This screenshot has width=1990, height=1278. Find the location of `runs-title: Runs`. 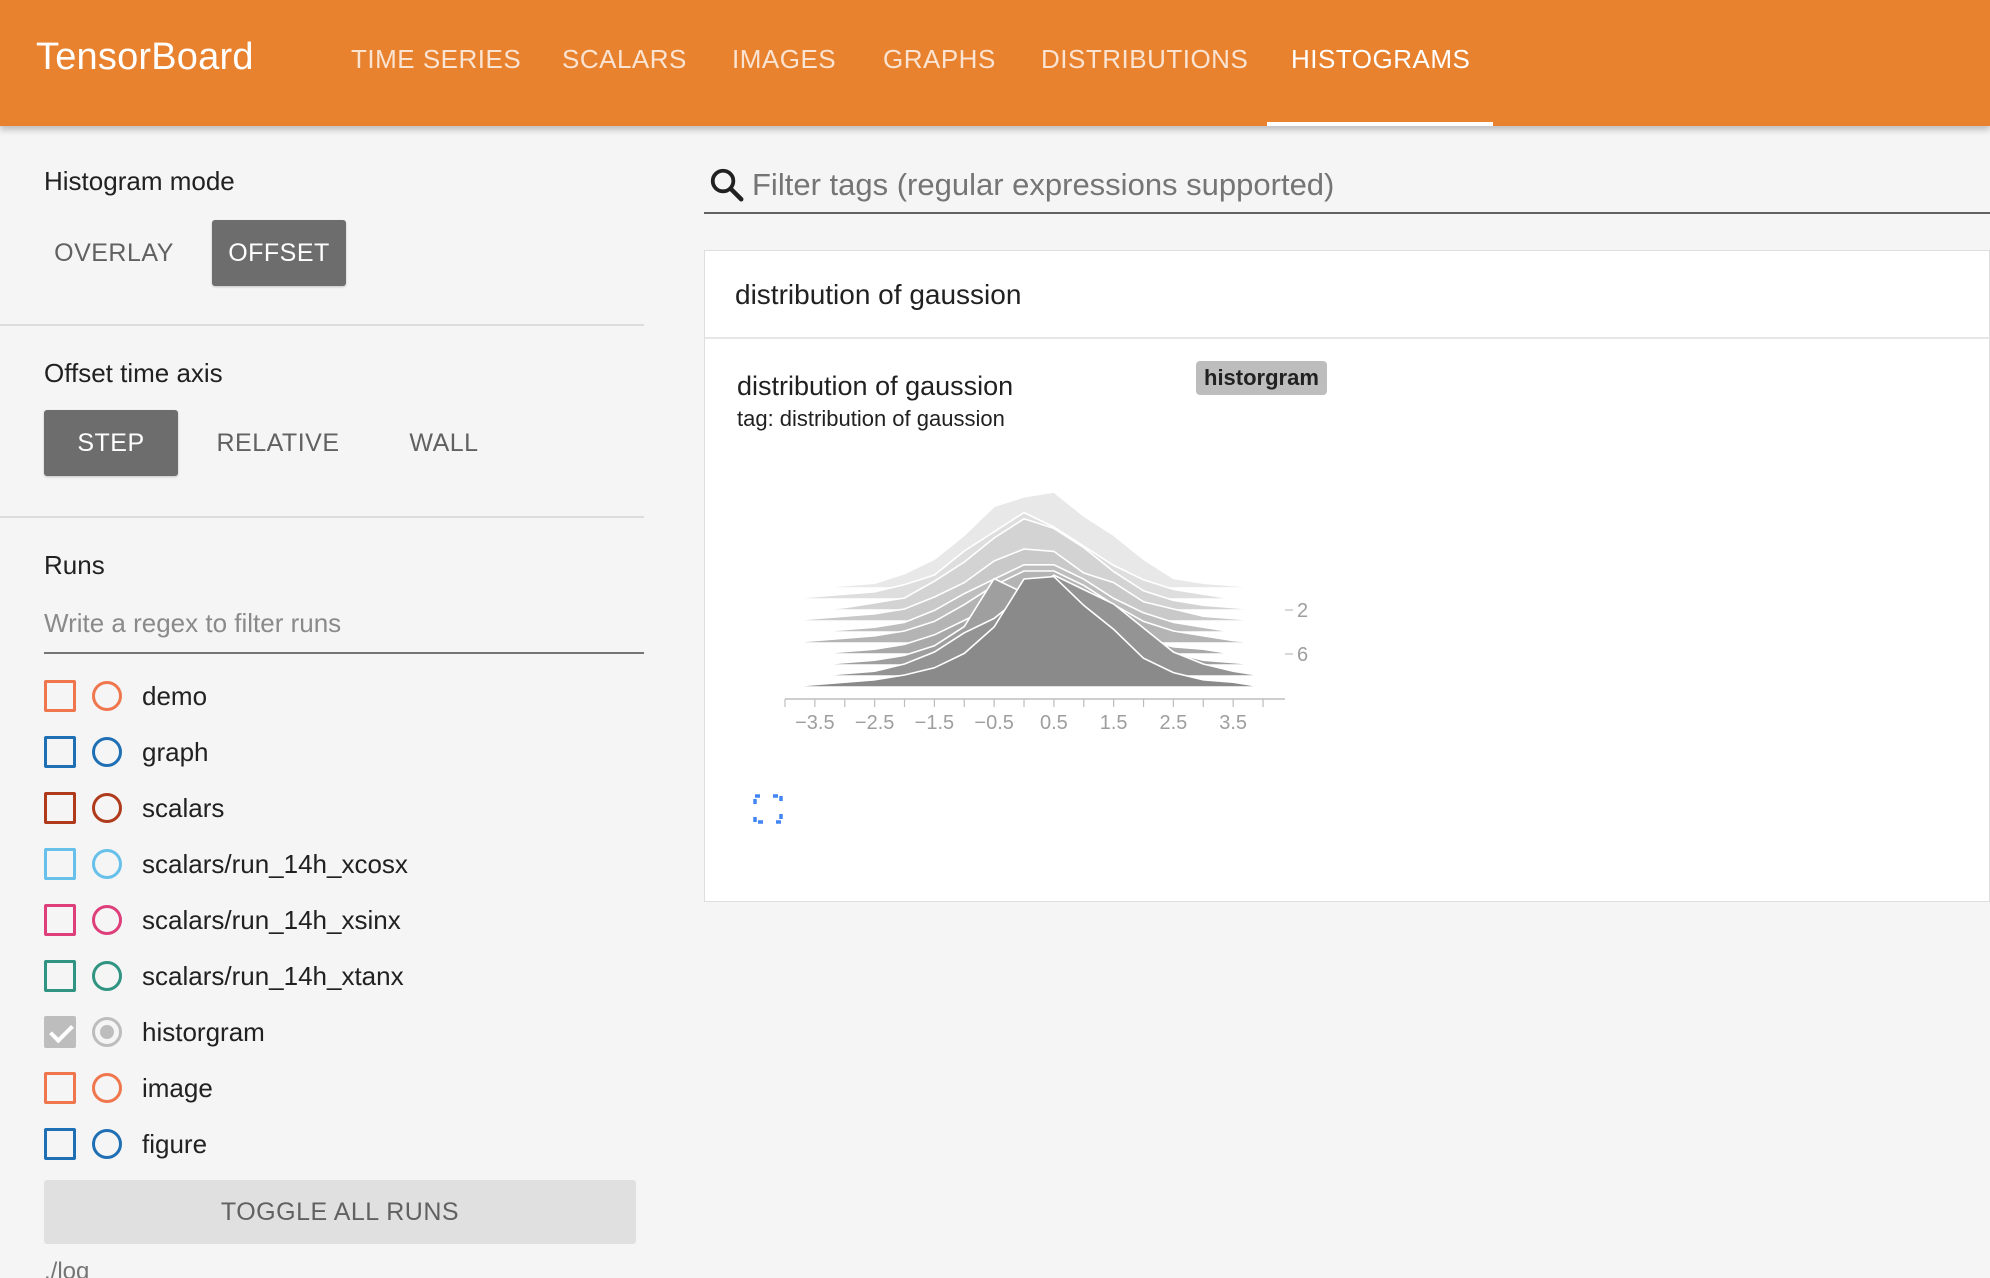

runs-title: Runs is located at coordinates (74, 565).